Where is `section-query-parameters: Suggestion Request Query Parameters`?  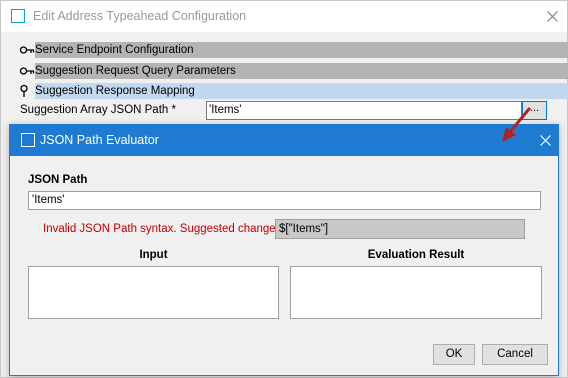 section-query-parameters: Suggestion Request Query Parameters is located at coordinates (293, 71).